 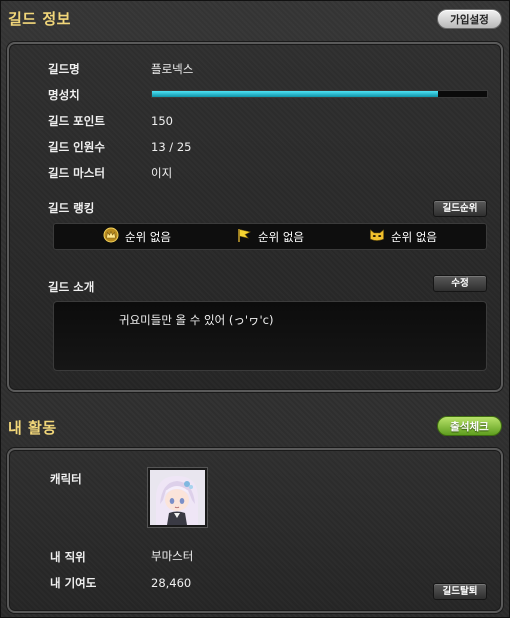 What do you see at coordinates (460, 208) in the screenshot?
I see `guild-ranking-button: 길드순위` at bounding box center [460, 208].